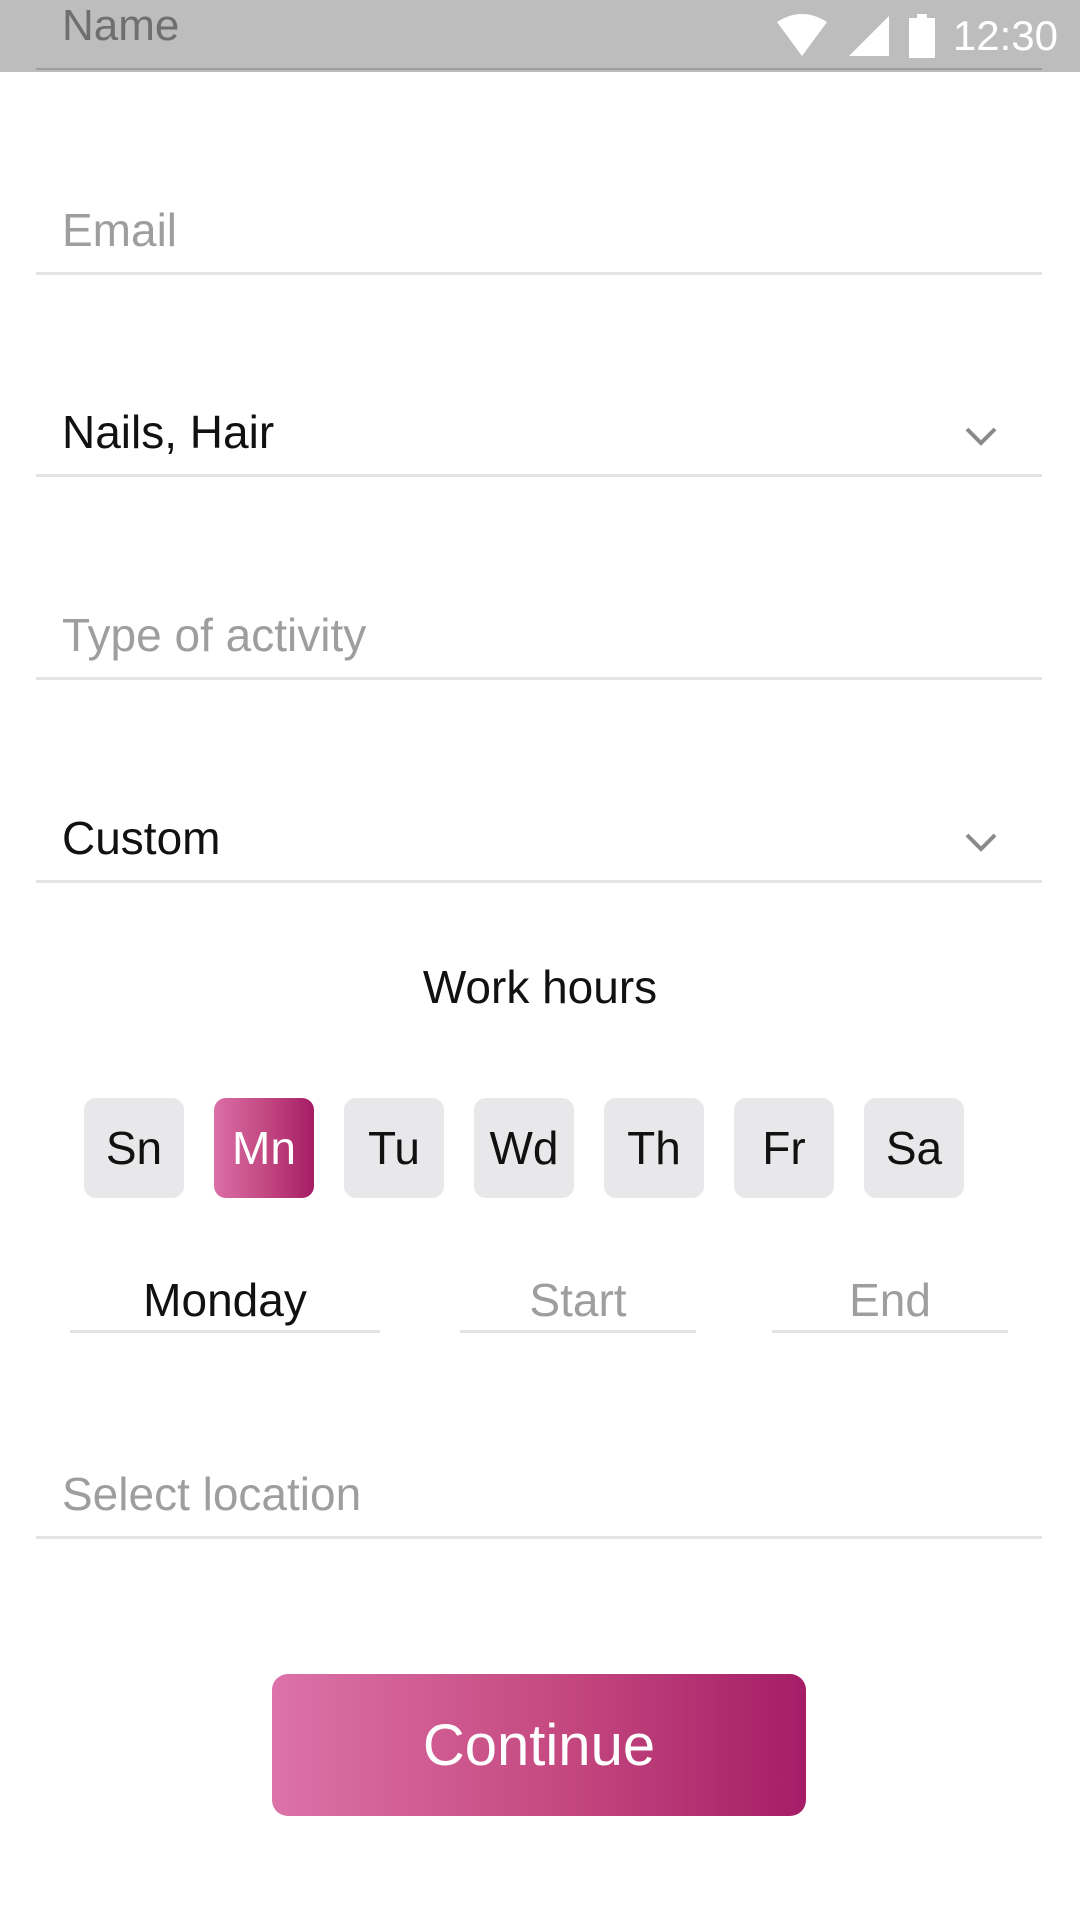  I want to click on day-chip-friday: Fr, so click(784, 1148).